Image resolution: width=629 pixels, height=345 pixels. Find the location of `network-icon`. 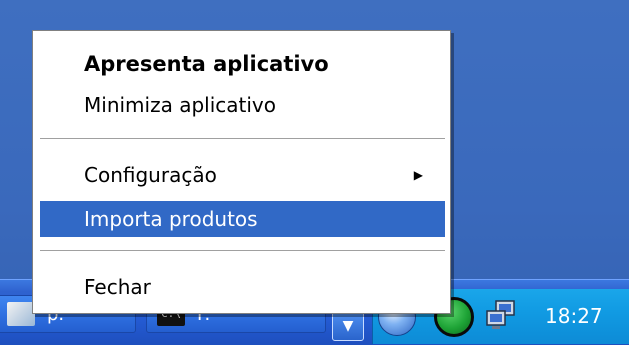

network-icon is located at coordinates (501, 315).